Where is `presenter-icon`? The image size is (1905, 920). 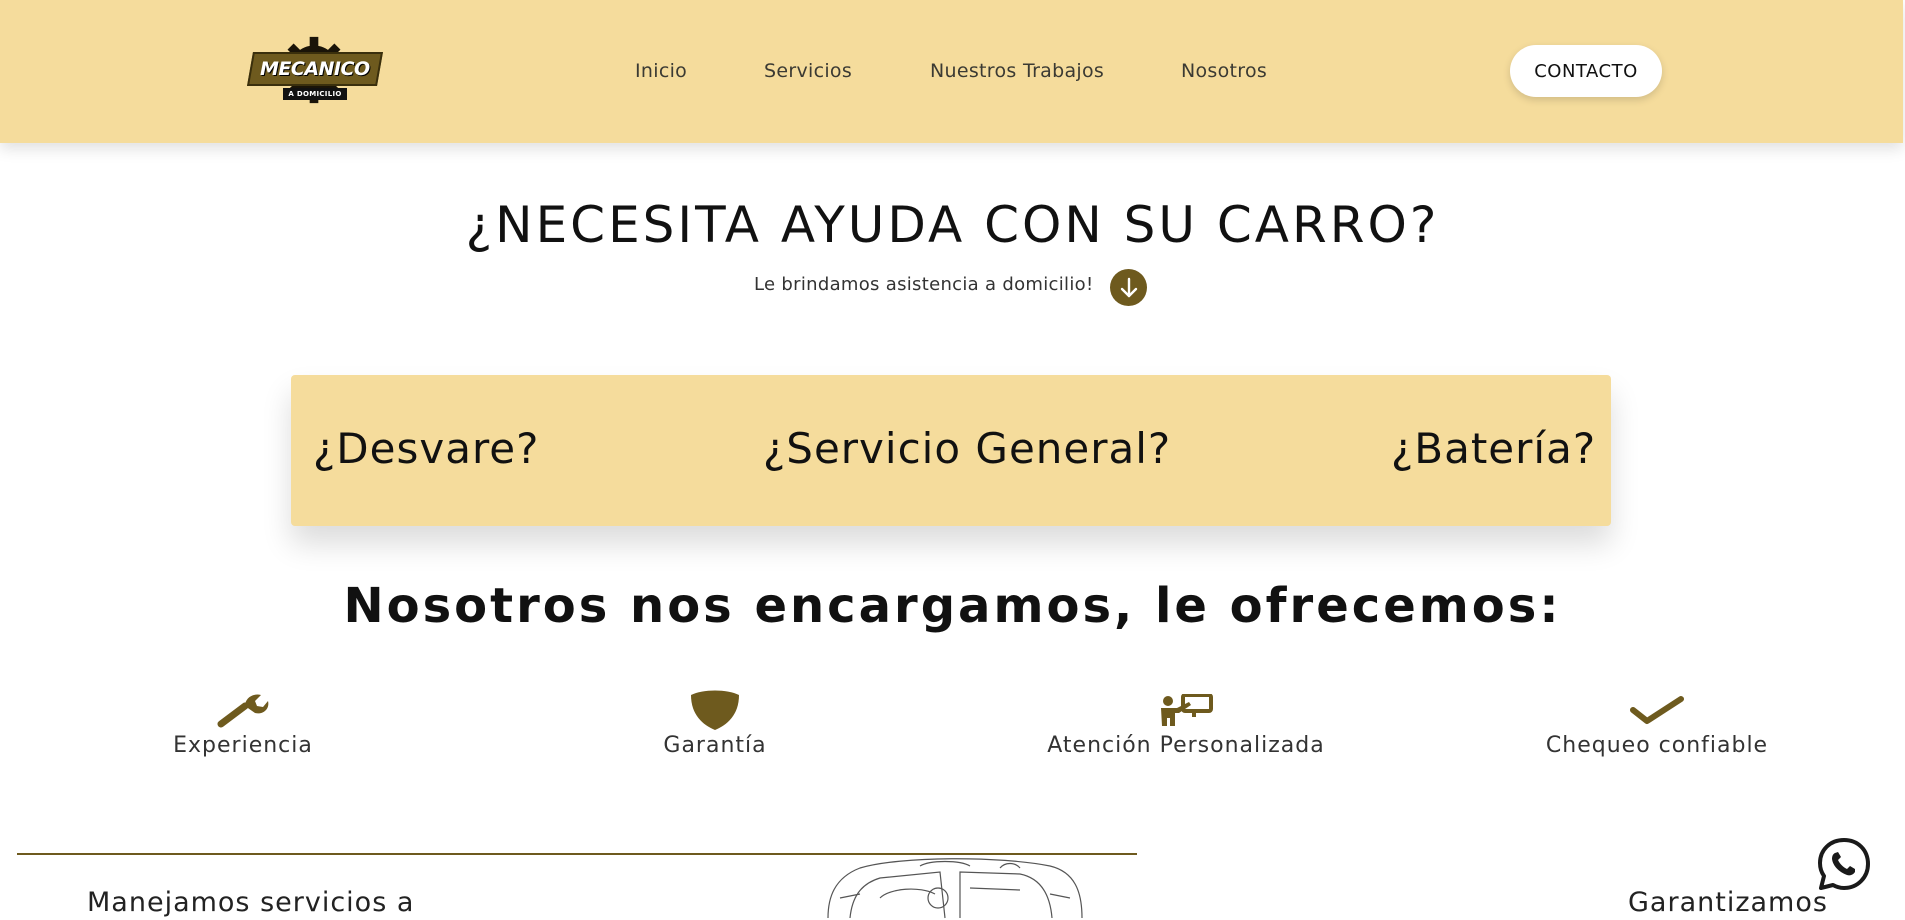
presenter-icon is located at coordinates (1187, 710).